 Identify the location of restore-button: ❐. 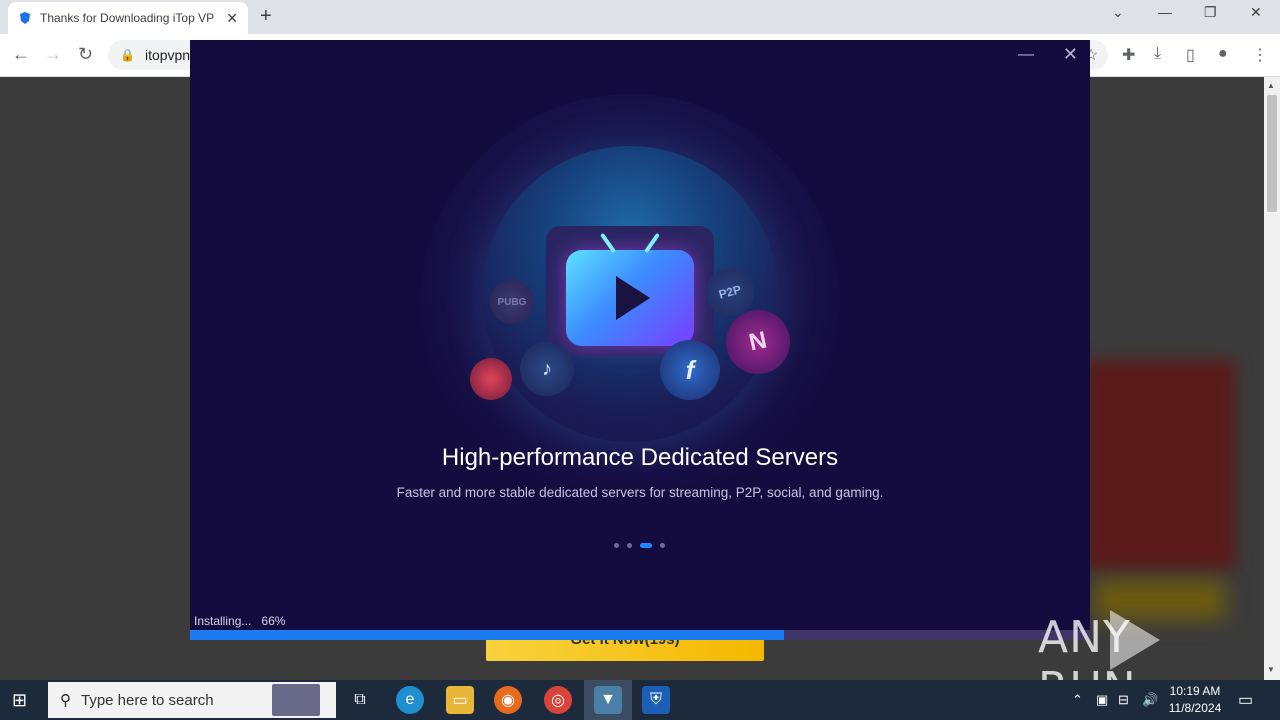
(1210, 12).